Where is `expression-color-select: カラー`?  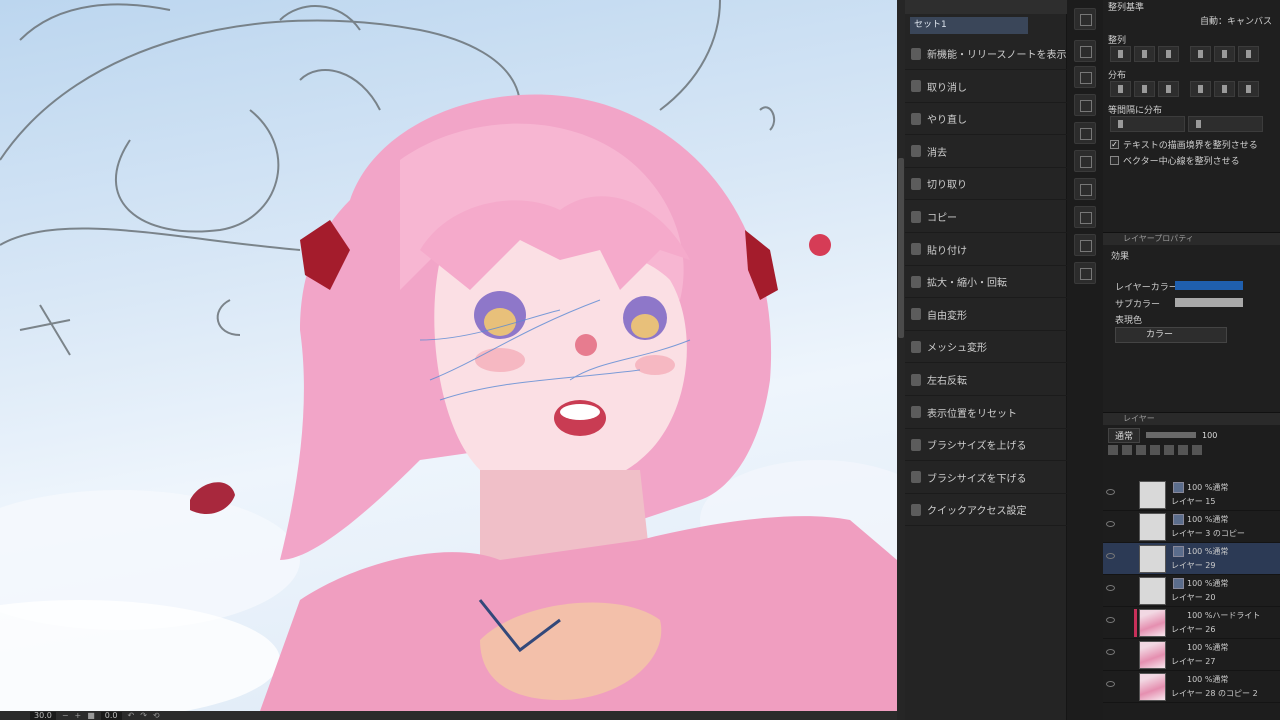 expression-color-select: カラー is located at coordinates (1171, 335).